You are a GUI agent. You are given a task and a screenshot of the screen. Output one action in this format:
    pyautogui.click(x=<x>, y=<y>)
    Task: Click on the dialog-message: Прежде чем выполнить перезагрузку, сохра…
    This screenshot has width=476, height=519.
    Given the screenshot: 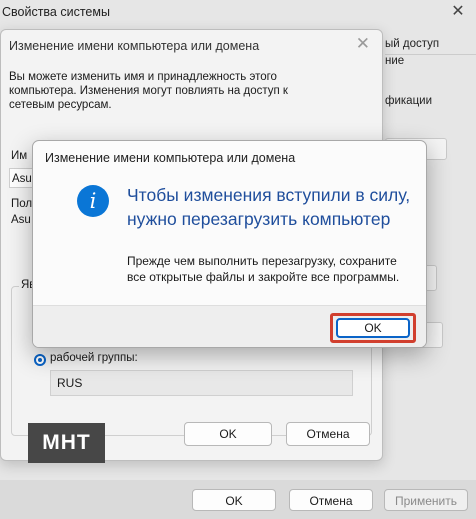 What is the action you would take?
    pyautogui.click(x=263, y=269)
    